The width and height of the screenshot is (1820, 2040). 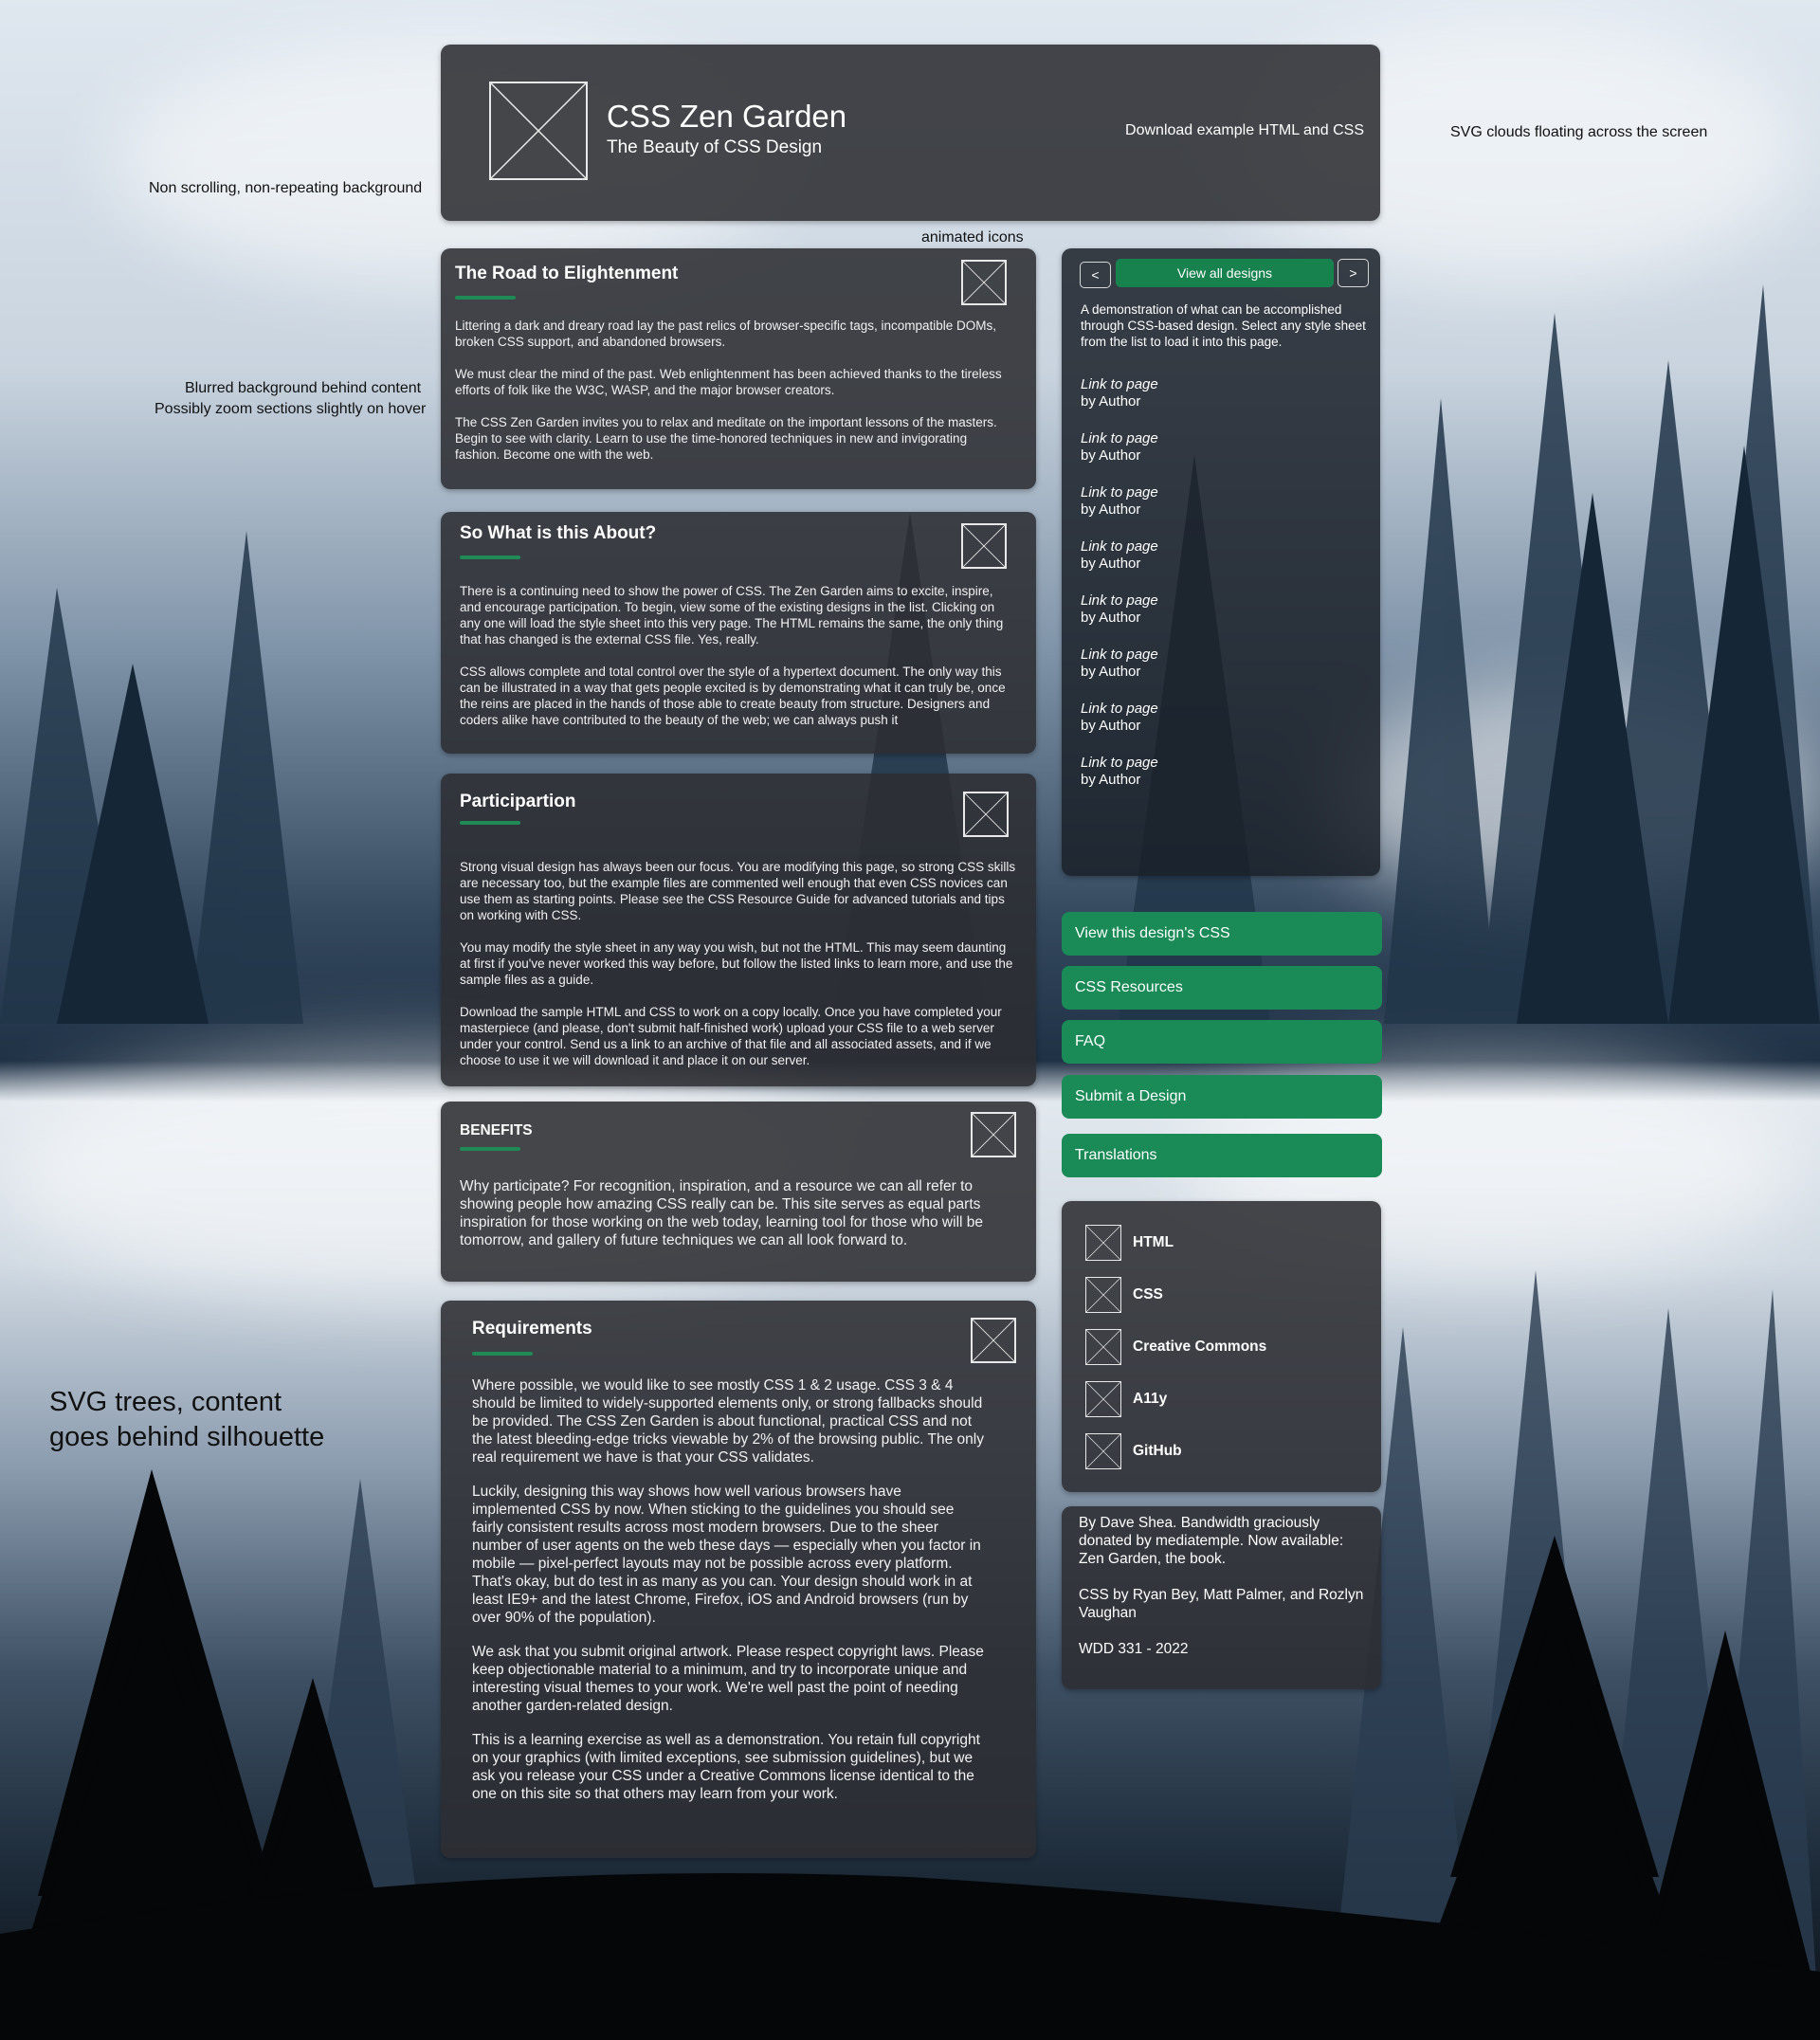 What do you see at coordinates (291, 409) in the screenshot?
I see `annotation-zoom: Possibly zoom sections slightly on hover` at bounding box center [291, 409].